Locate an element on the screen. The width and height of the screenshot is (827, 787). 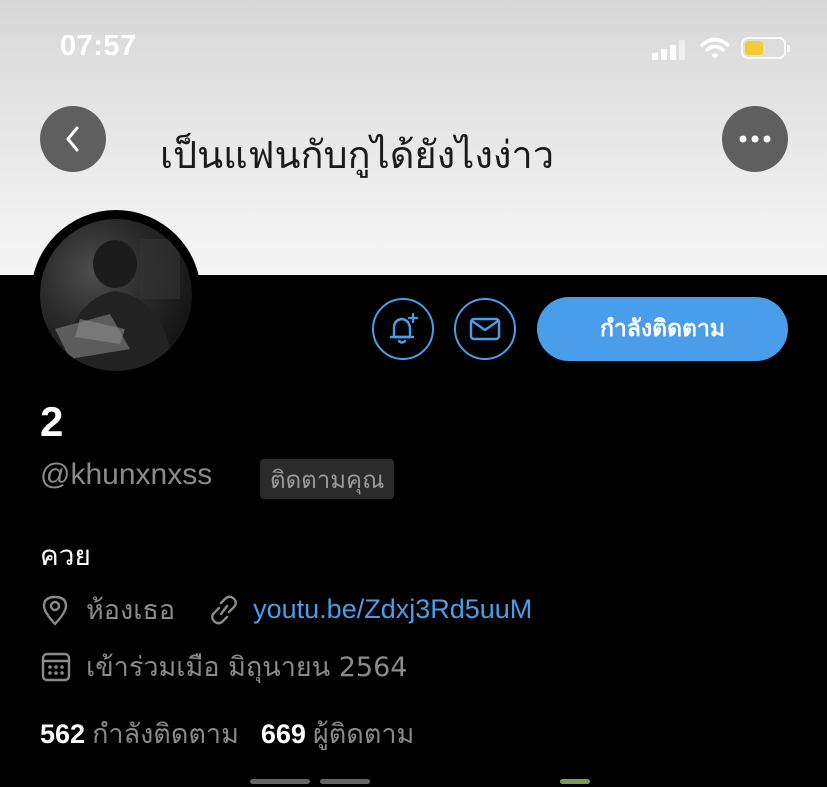
following-label: กำลังติดตาม is located at coordinates (165, 733).